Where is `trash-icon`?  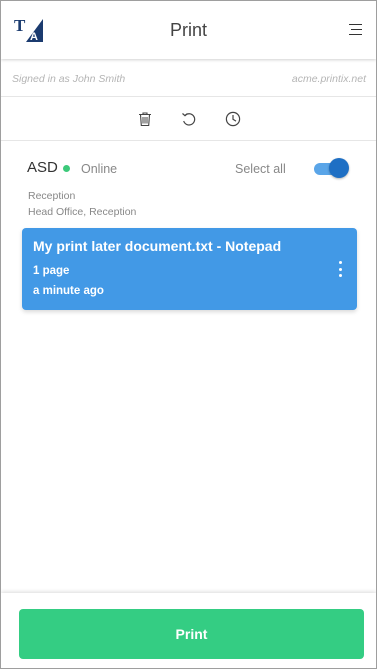
trash-icon is located at coordinates (144, 119).